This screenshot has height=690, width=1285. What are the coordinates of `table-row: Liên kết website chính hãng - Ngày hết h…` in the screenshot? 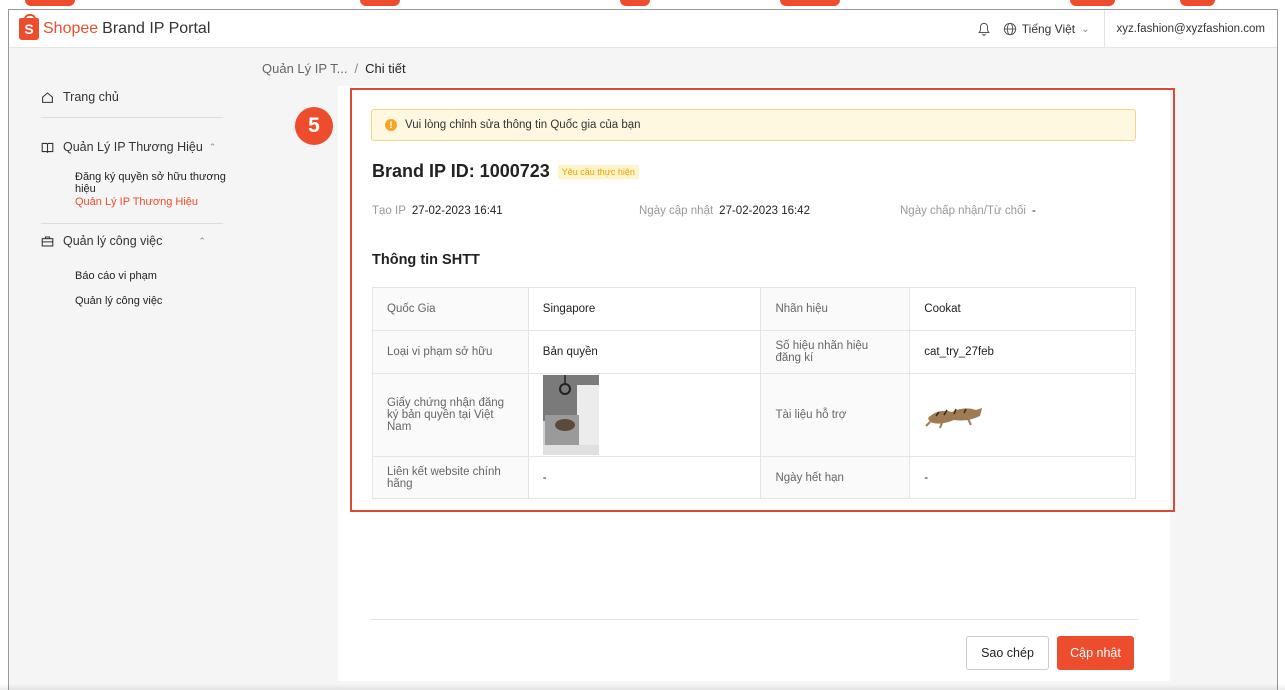 It's located at (754, 477).